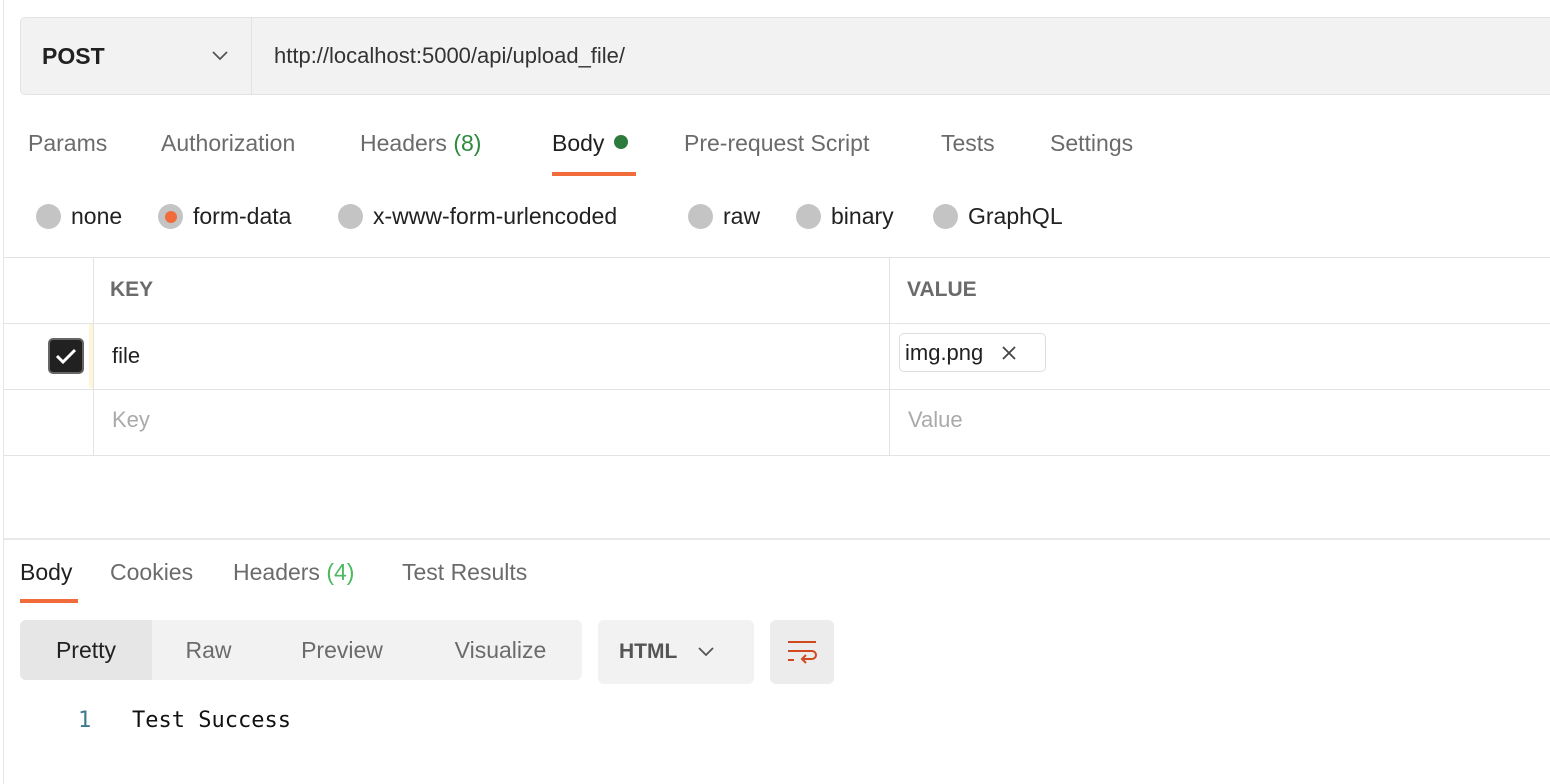  I want to click on view-visualize: Visualize, so click(500, 650).